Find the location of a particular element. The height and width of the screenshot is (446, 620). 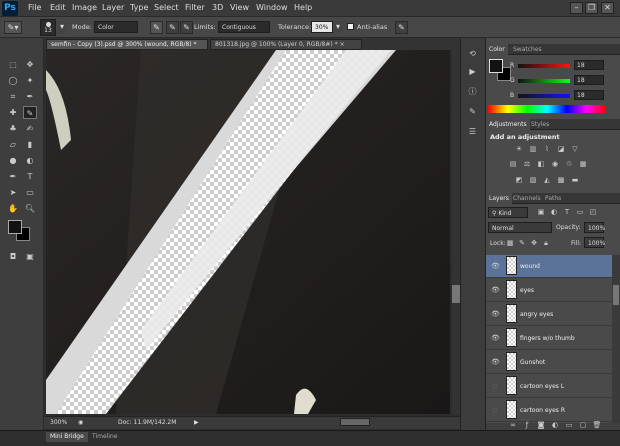

layer-style-icon: ƒ is located at coordinates (527, 425).